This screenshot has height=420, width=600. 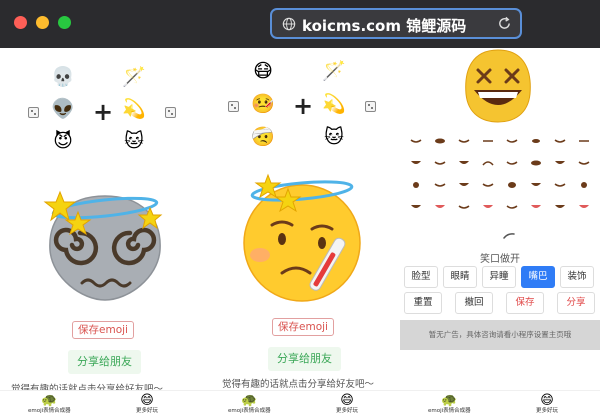 What do you see at coordinates (347, 411) in the screenshot?
I see `tab-label: 更多好玩` at bounding box center [347, 411].